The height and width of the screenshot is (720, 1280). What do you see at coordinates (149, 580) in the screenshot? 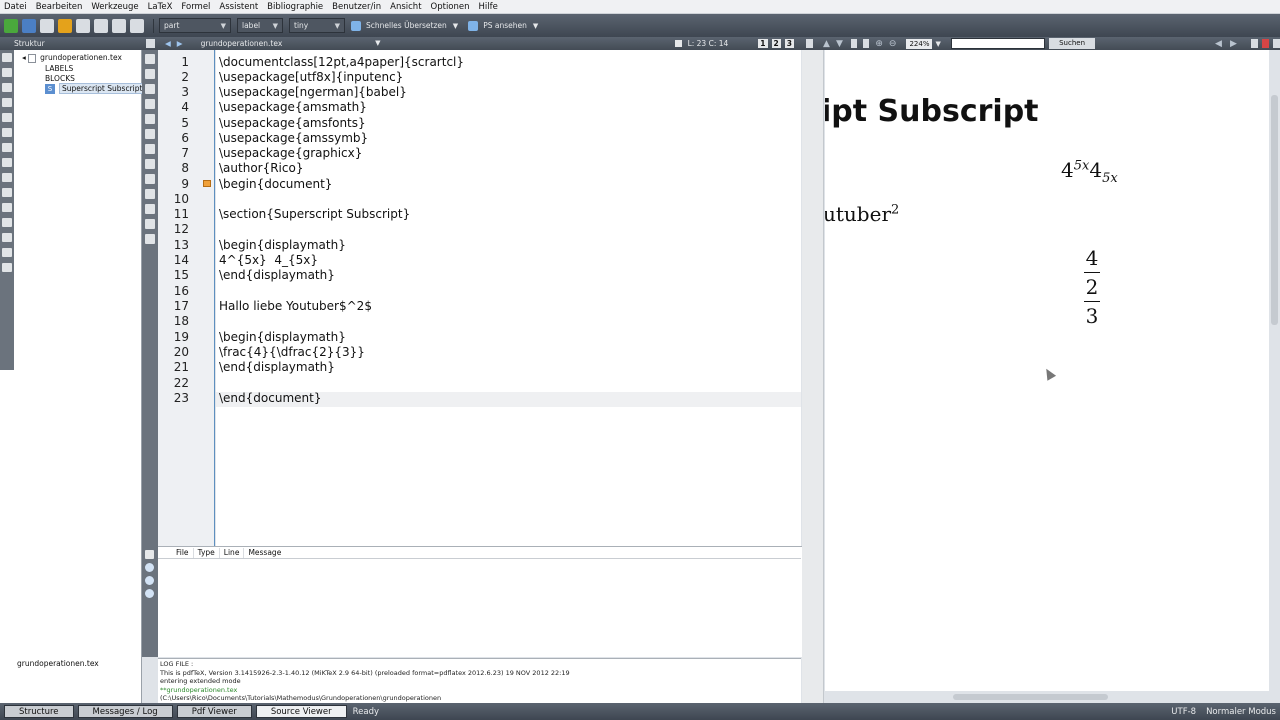
I see `prev-error-icon` at bounding box center [149, 580].